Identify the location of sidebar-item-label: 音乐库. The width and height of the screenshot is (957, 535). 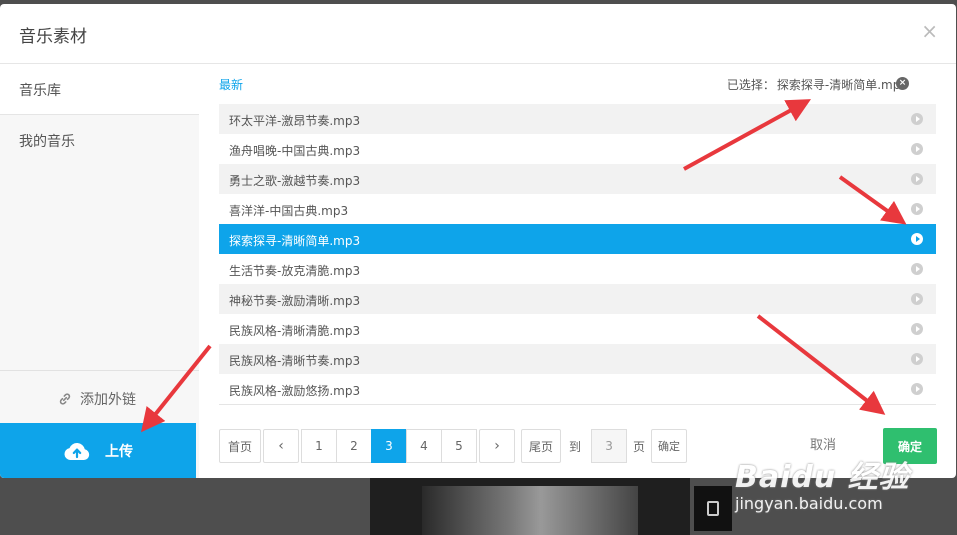
(40, 91).